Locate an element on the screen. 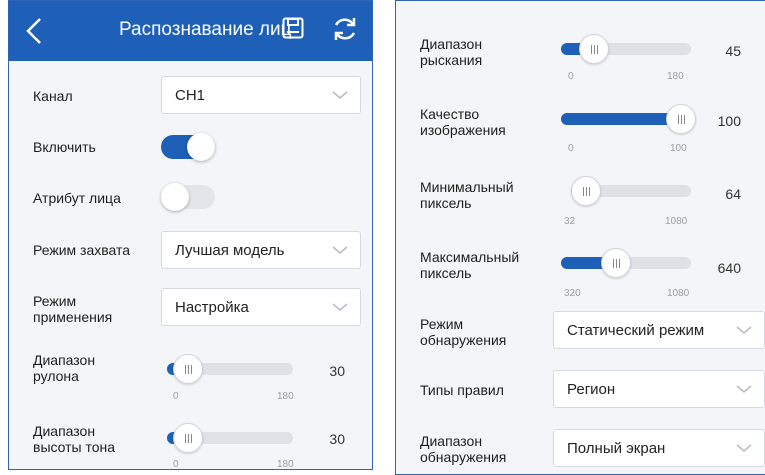 The image size is (765, 475). max-pixel-label-line1: Максимальный is located at coordinates (470, 257).